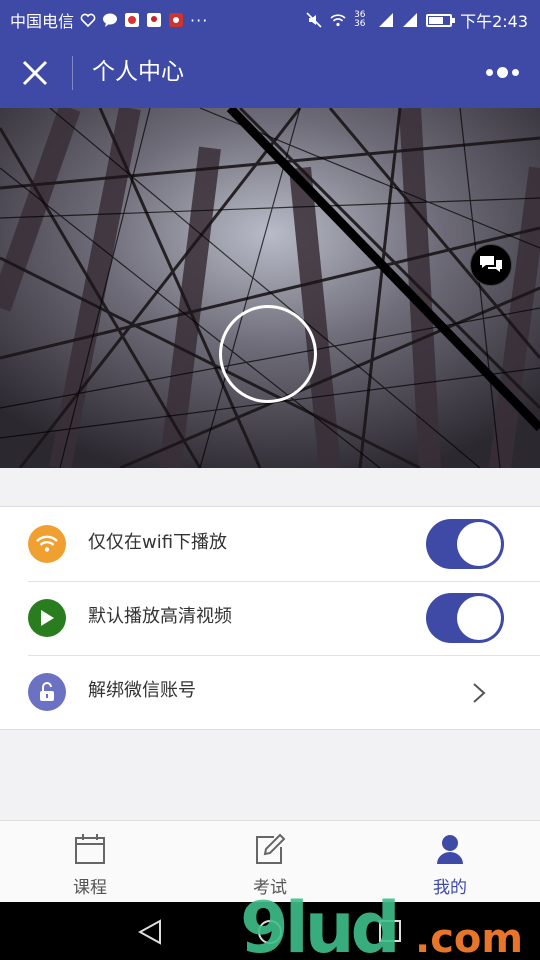 This screenshot has height=960, width=540. Describe the element at coordinates (150, 932) in the screenshot. I see `back-icon` at that location.